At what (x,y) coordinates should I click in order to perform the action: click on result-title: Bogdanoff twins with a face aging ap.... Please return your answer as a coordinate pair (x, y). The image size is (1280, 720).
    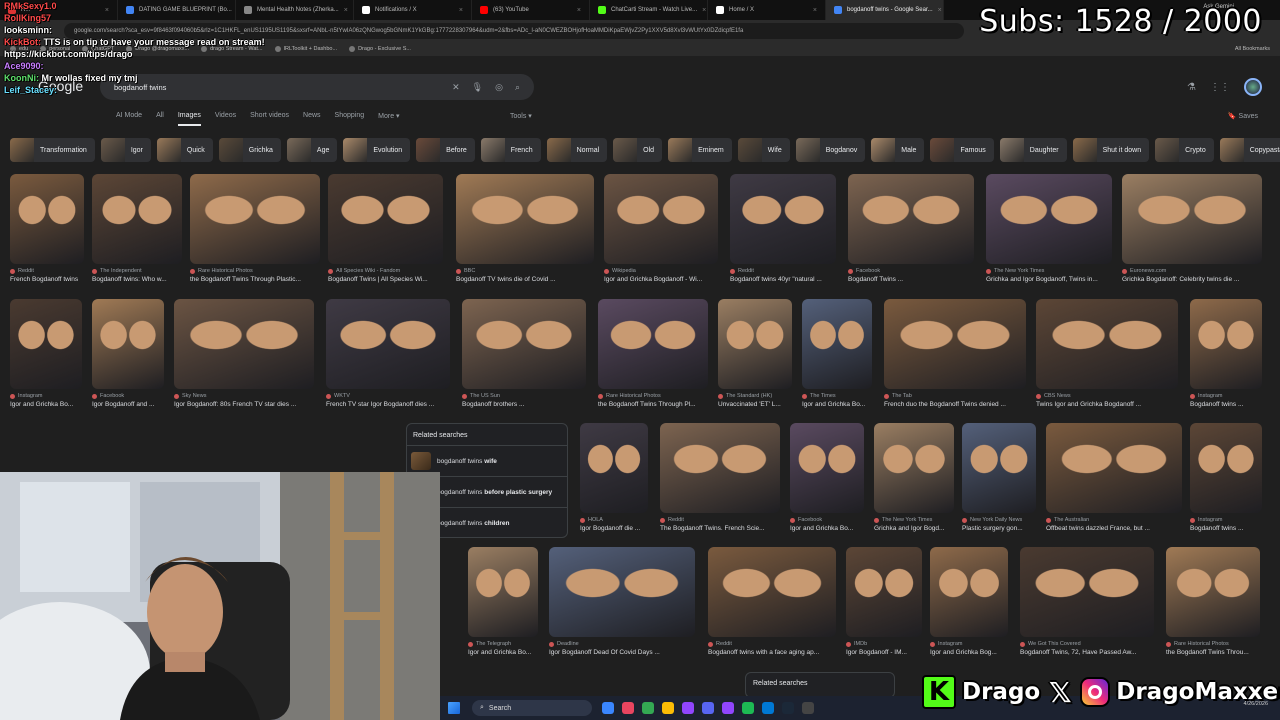
    Looking at the image, I should click on (772, 652).